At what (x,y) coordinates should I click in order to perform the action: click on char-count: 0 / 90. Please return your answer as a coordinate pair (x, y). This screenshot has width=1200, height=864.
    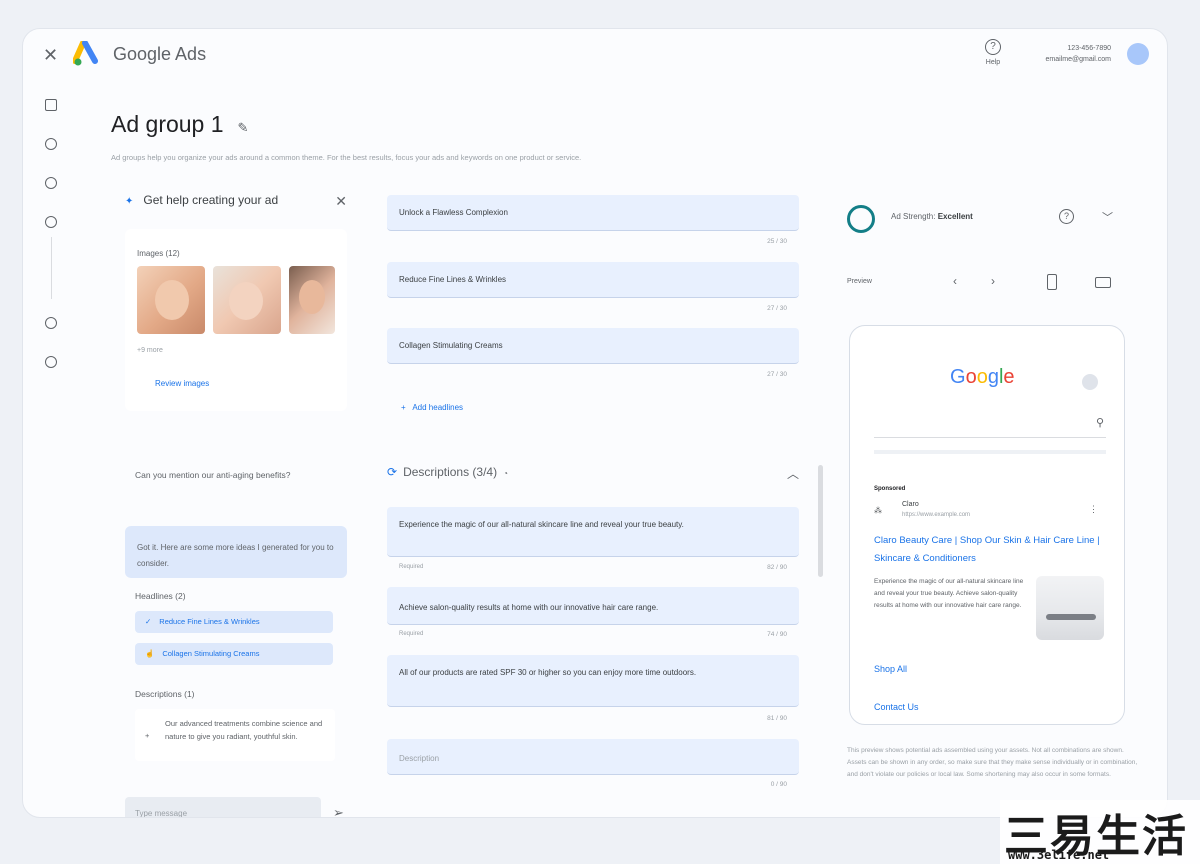
    Looking at the image, I should click on (778, 784).